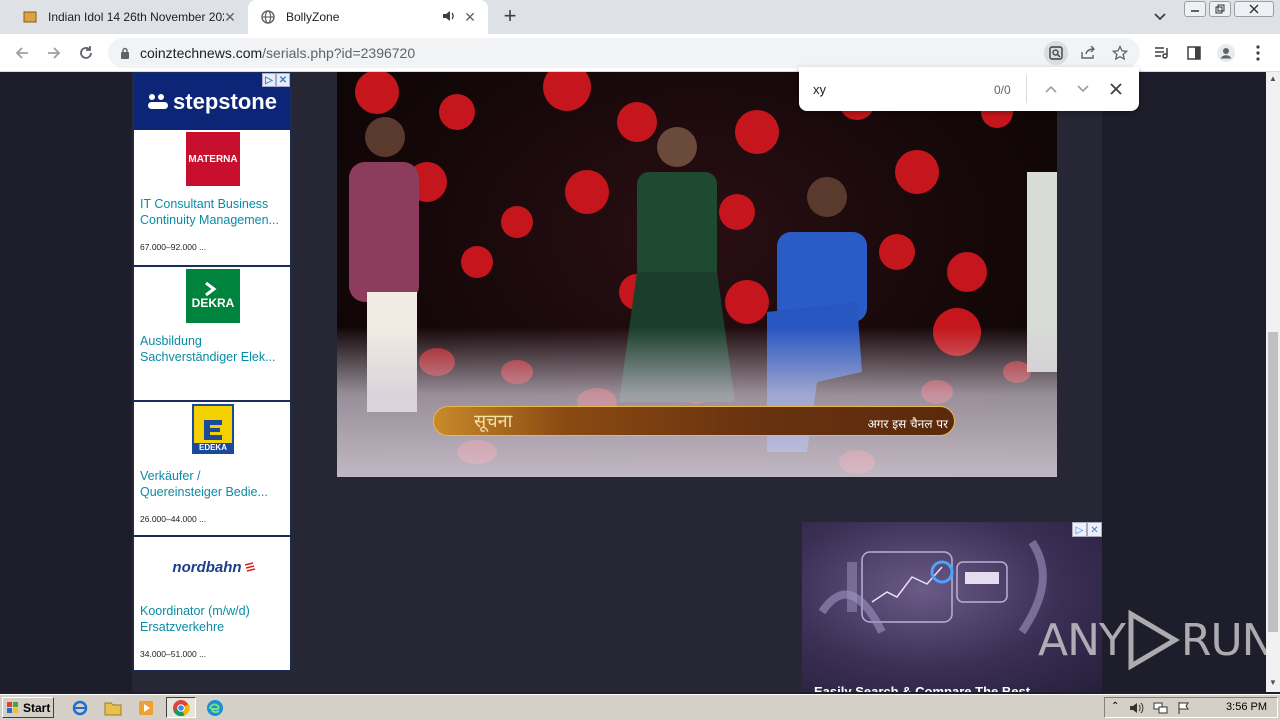 The width and height of the screenshot is (1280, 720). I want to click on find-match-count: 0/0, so click(1002, 90).